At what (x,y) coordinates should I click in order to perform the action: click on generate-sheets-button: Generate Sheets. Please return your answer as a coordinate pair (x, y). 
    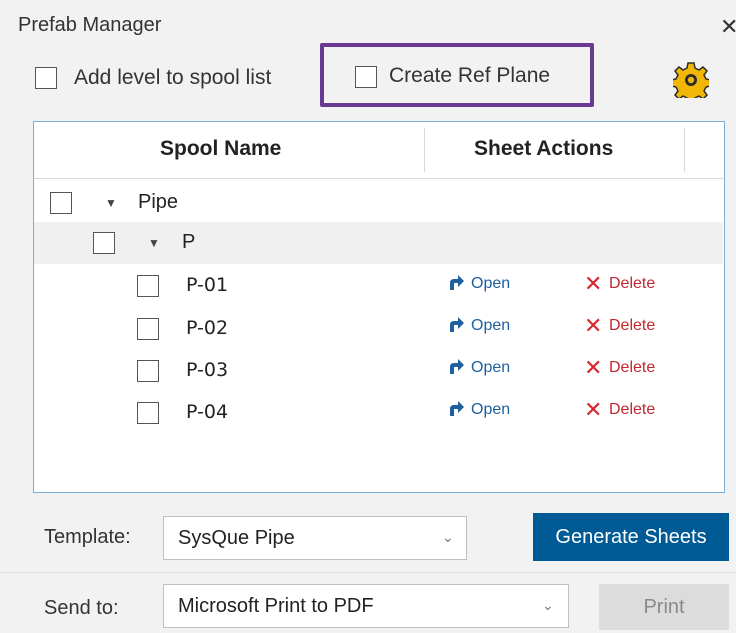
    Looking at the image, I should click on (631, 537).